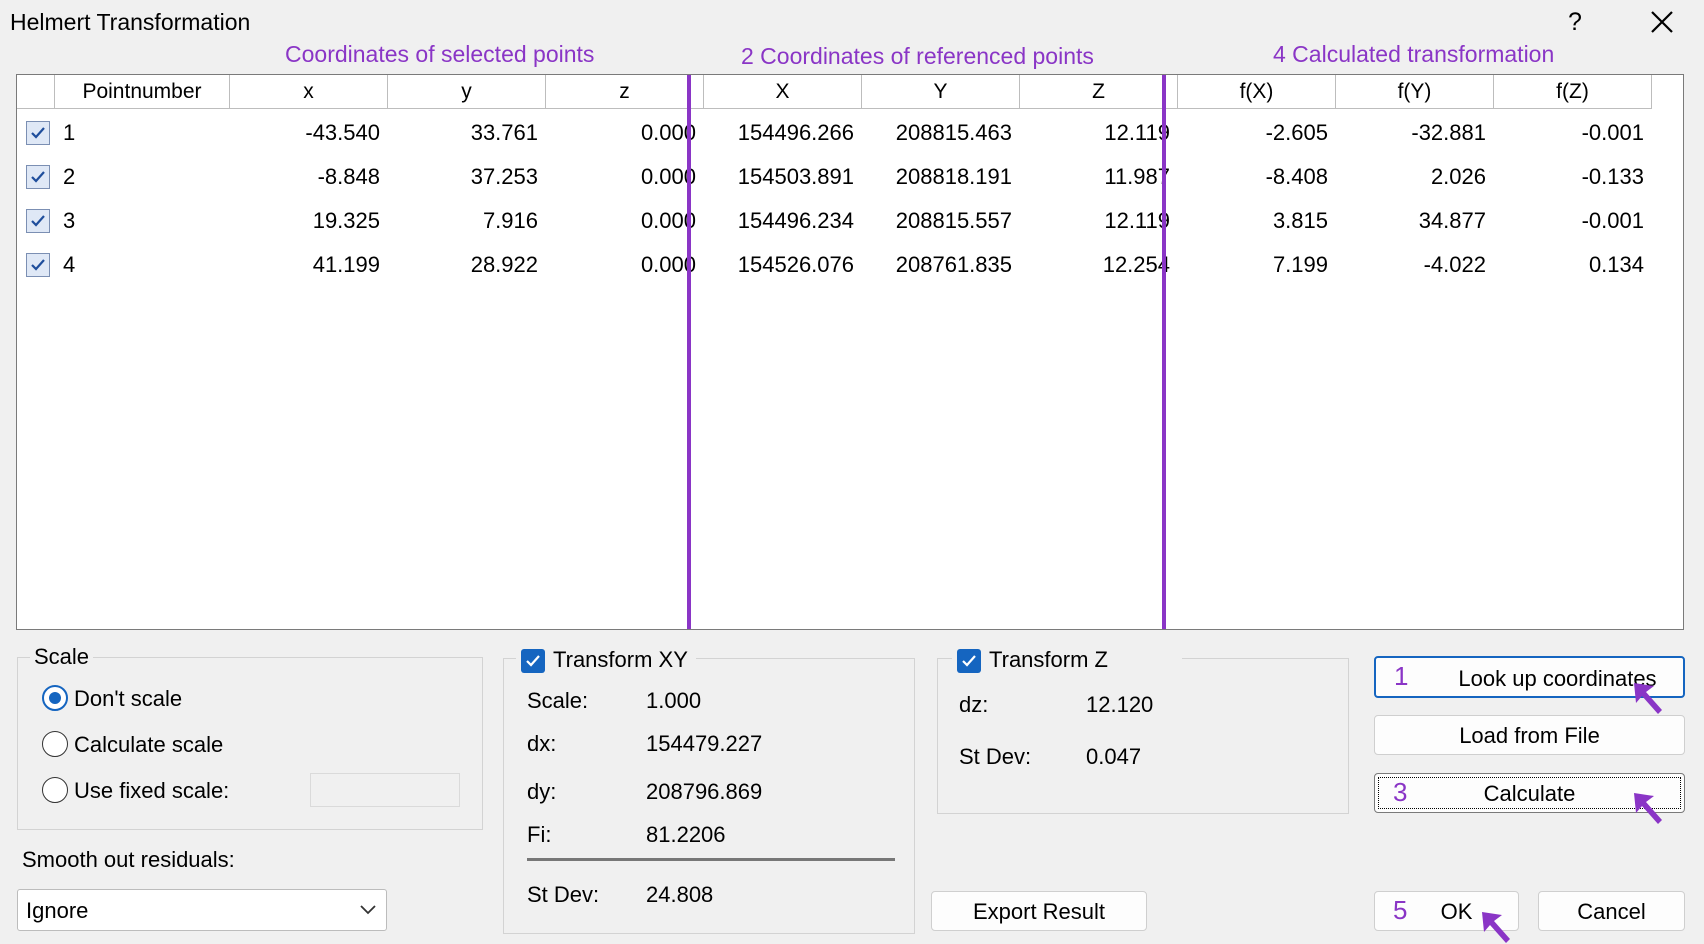 The width and height of the screenshot is (1704, 944). What do you see at coordinates (917, 56) in the screenshot?
I see `annotation-referenced-points: 2 Coordinates of referenced points` at bounding box center [917, 56].